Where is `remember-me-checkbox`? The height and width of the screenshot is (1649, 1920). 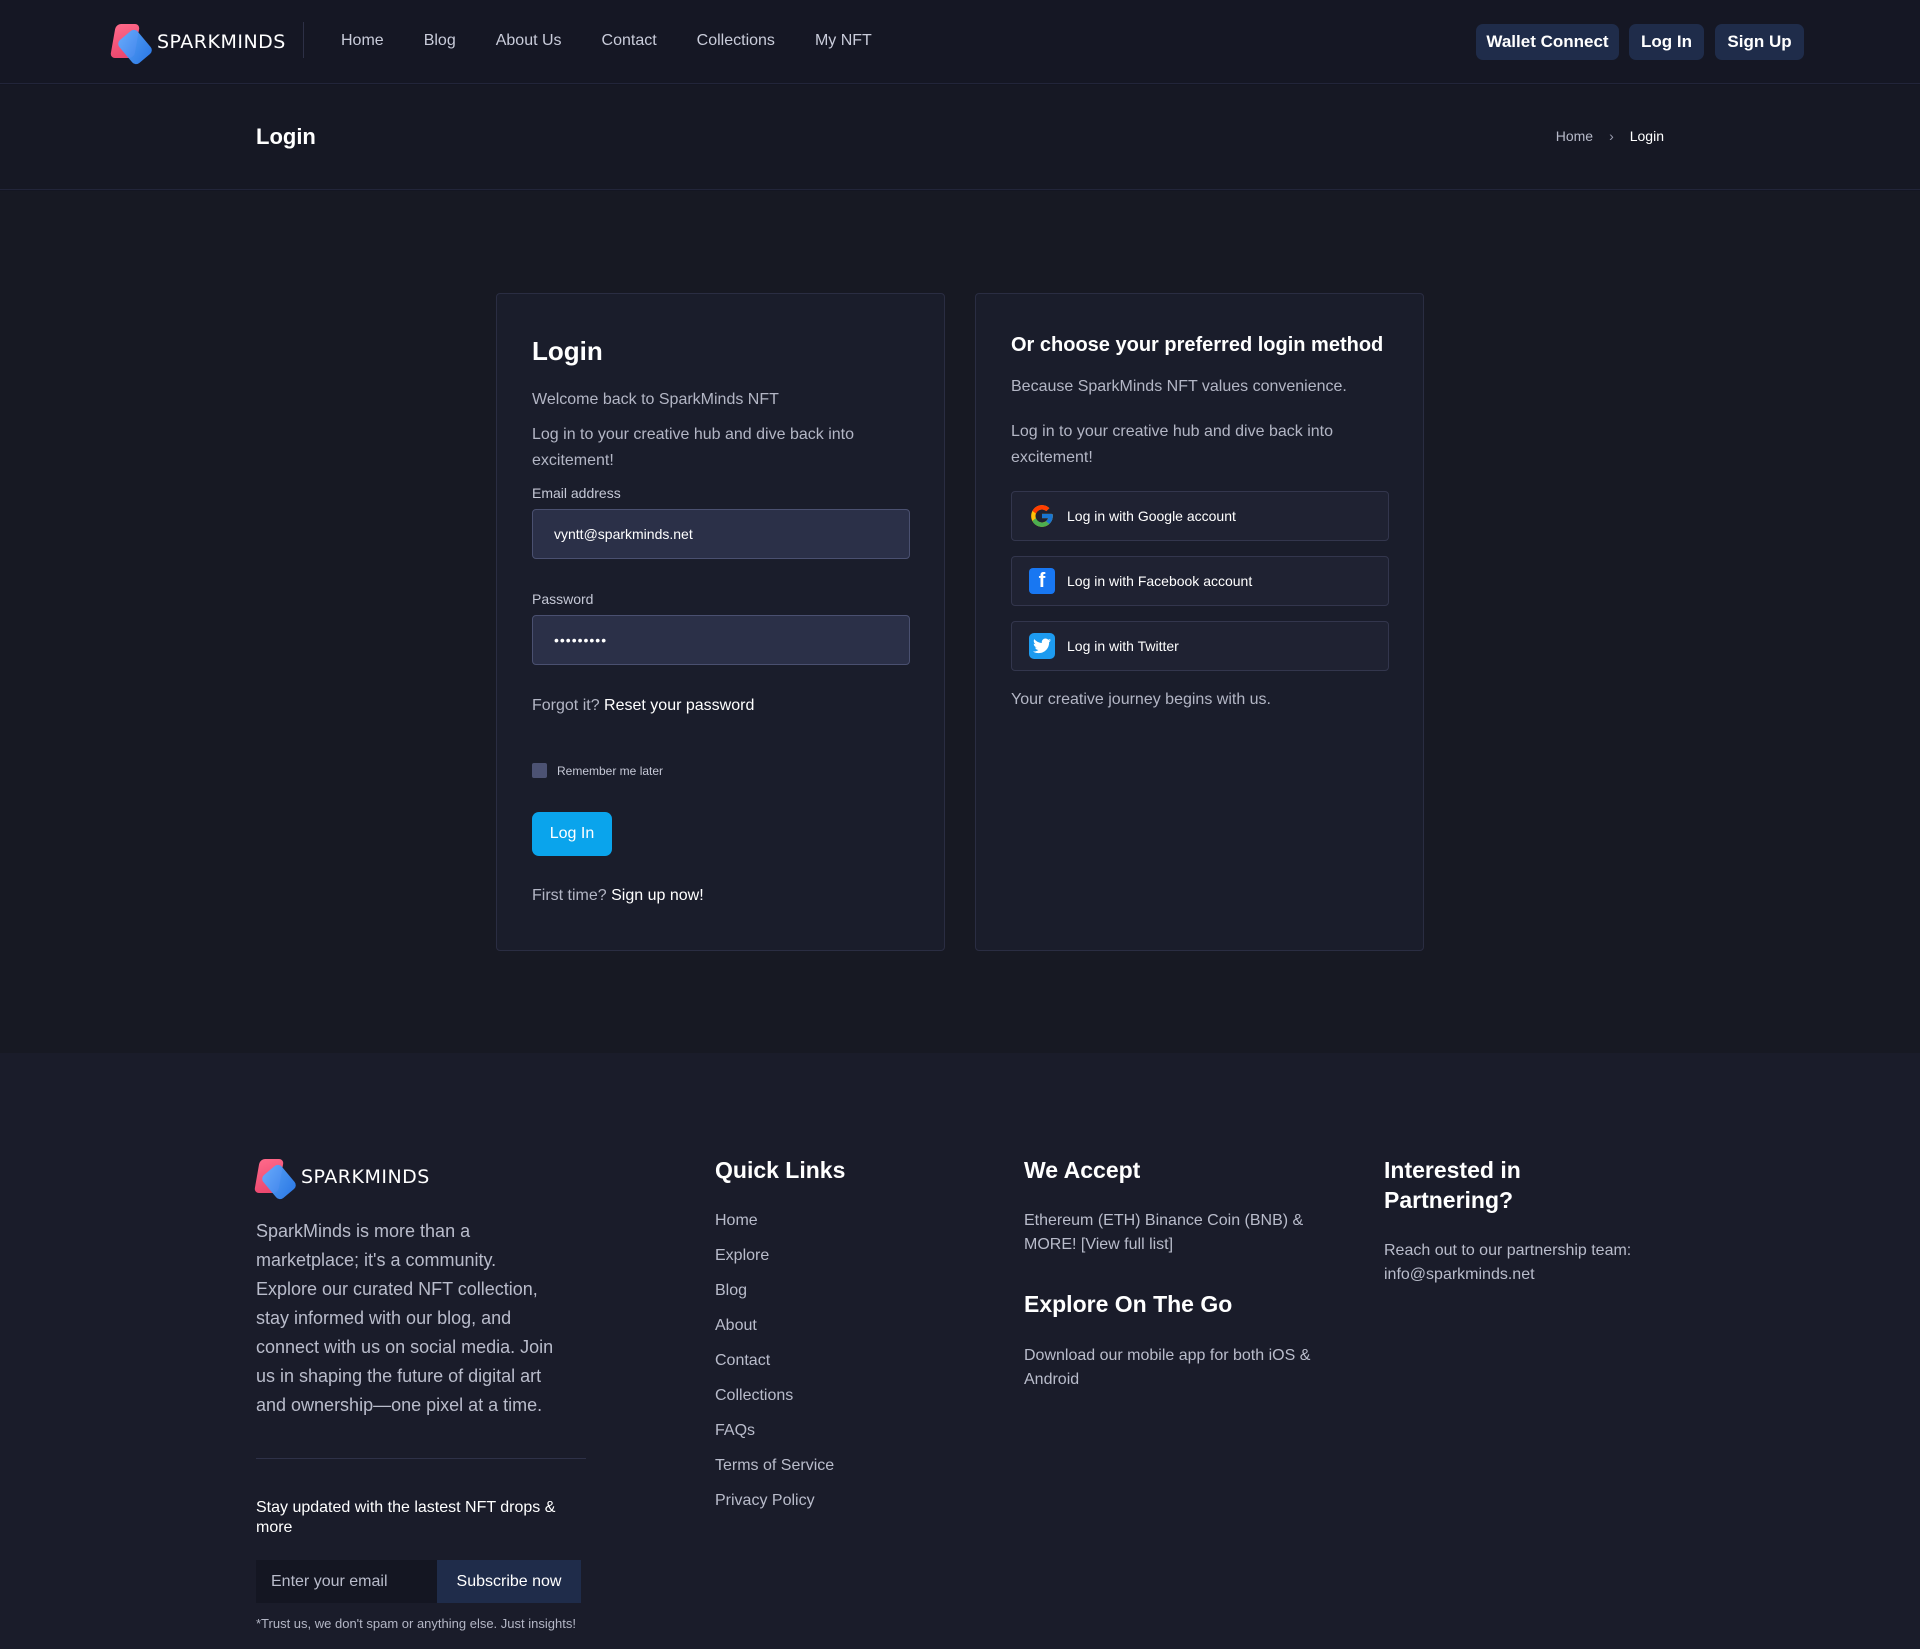 remember-me-checkbox is located at coordinates (539, 770).